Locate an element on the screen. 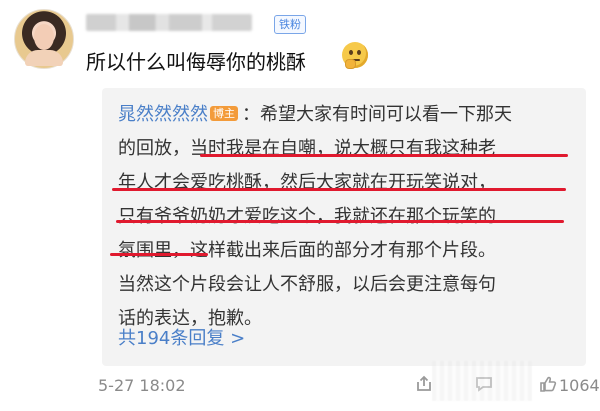 This screenshot has height=411, width=600. reply-line-6: 当然这个片段会让人不舒服，以后会更注意每句 is located at coordinates (307, 284).